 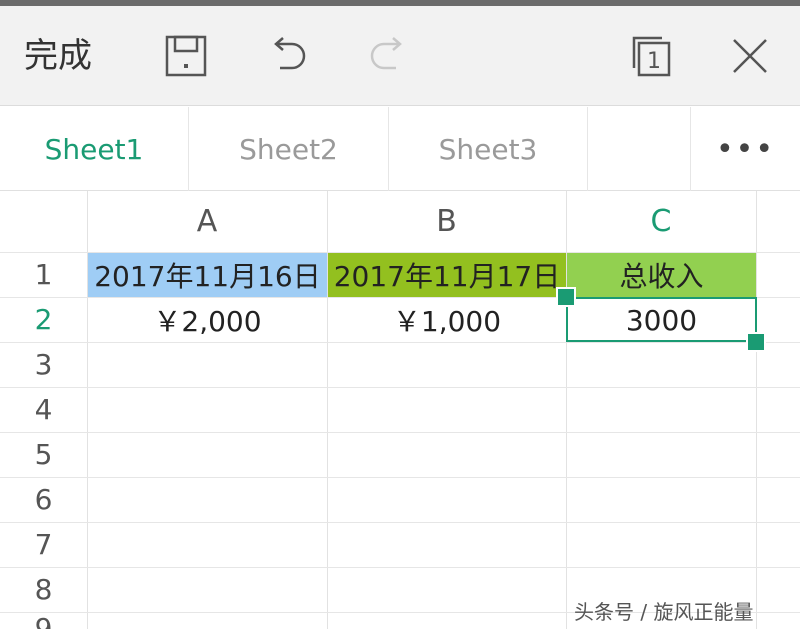 I want to click on row-header-7: 7, so click(x=43, y=544).